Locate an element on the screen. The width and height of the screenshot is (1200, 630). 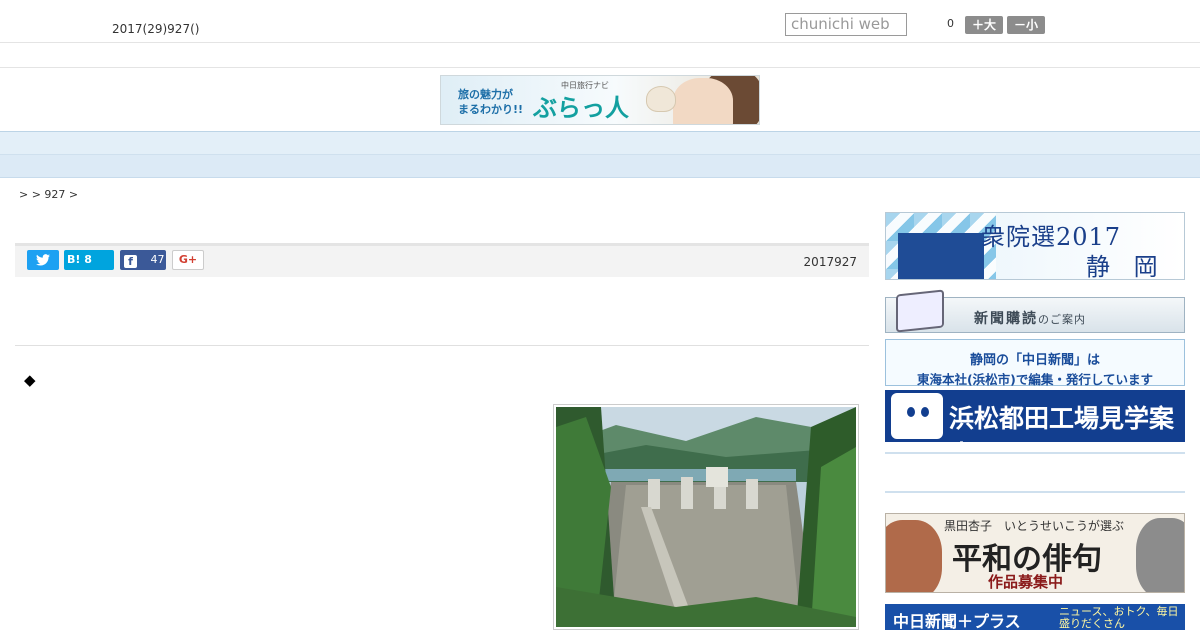
subscription-sub: のご案内 is located at coordinates (1062, 319).